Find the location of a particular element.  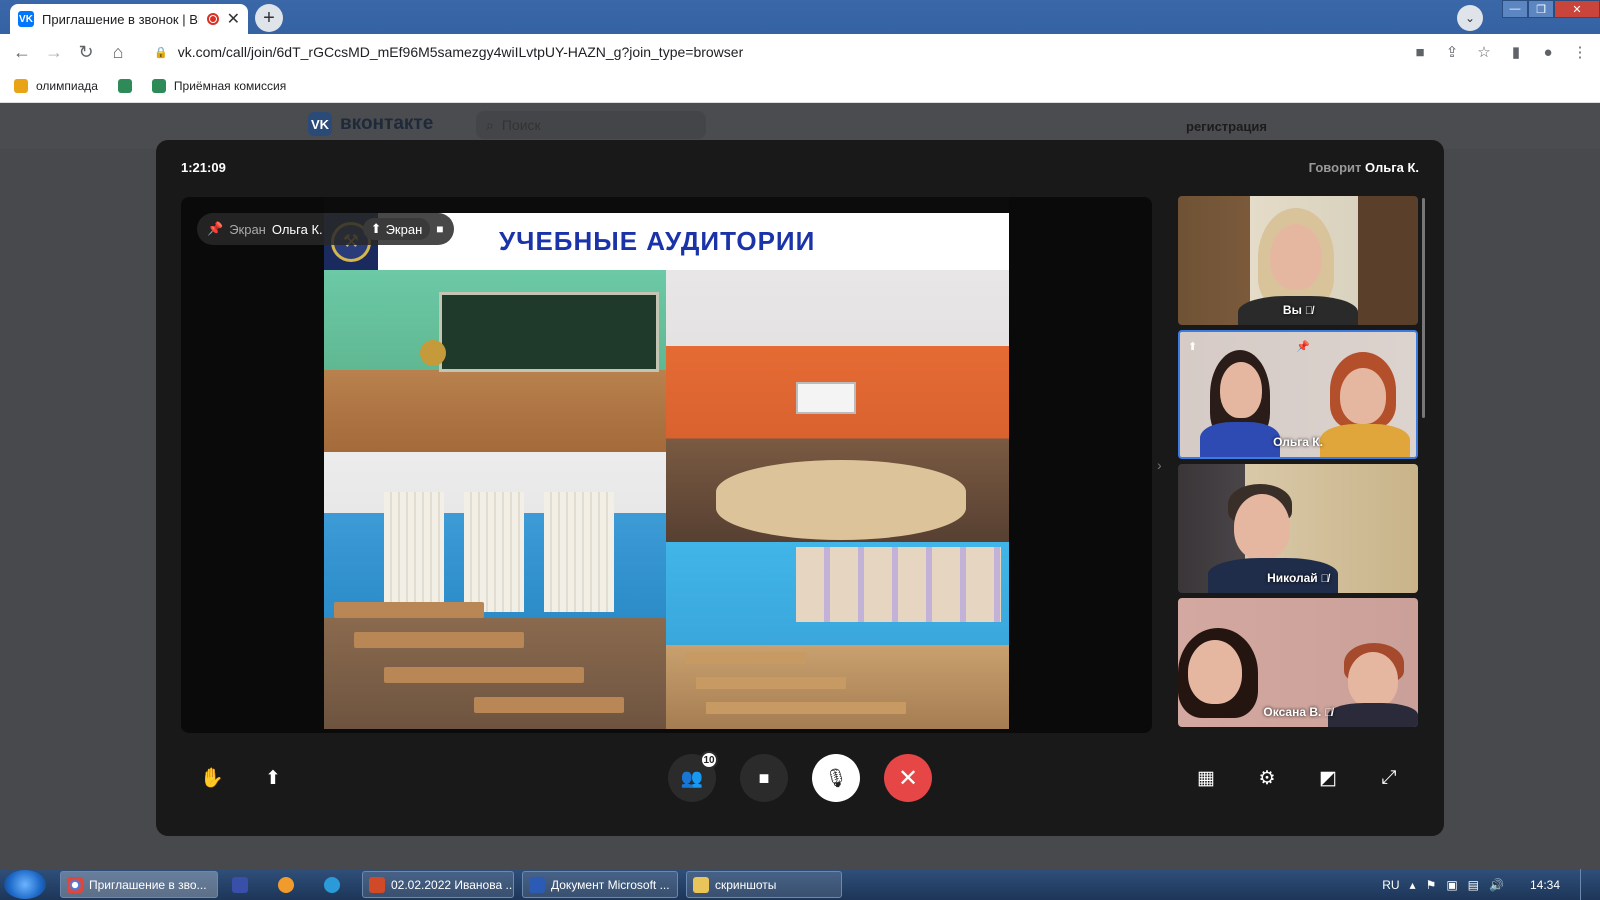

bookmark-admission: Приёмная комиссия is located at coordinates (218, 86).